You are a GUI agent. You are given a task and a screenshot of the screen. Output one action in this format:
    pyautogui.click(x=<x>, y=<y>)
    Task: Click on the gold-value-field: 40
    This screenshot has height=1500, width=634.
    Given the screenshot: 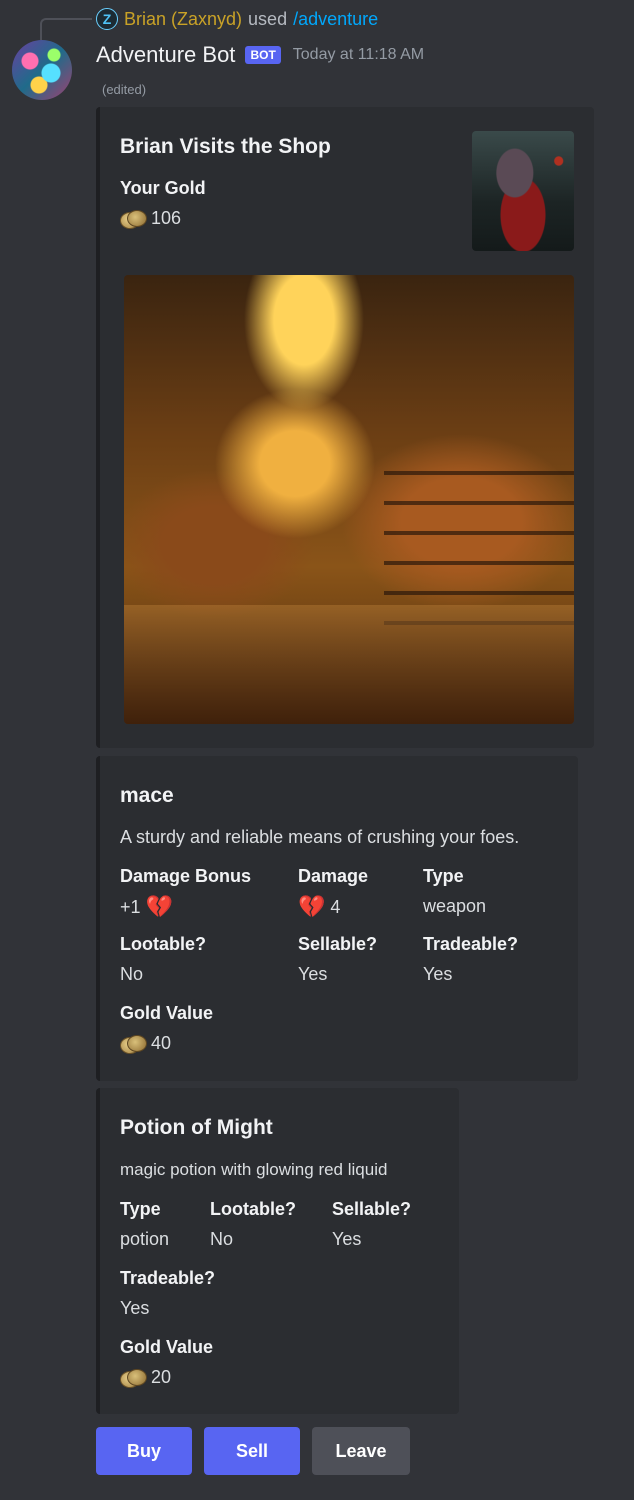 What is the action you would take?
    pyautogui.click(x=145, y=1043)
    